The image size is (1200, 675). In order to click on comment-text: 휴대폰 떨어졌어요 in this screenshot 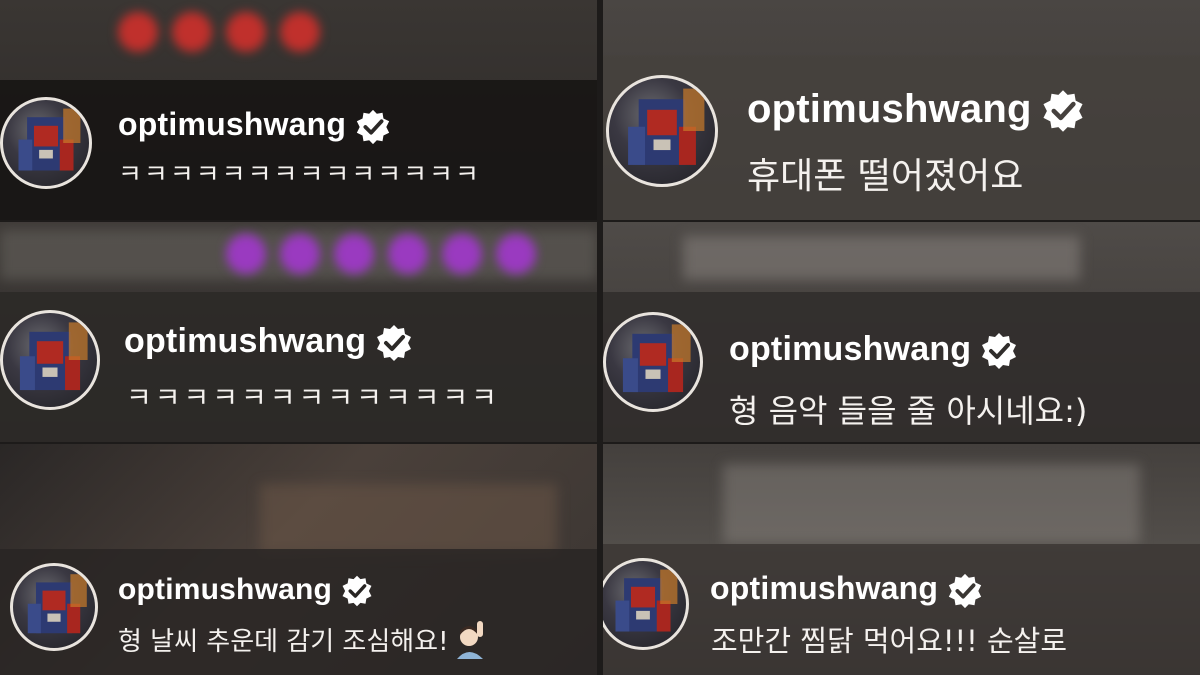, I will do `click(885, 176)`.